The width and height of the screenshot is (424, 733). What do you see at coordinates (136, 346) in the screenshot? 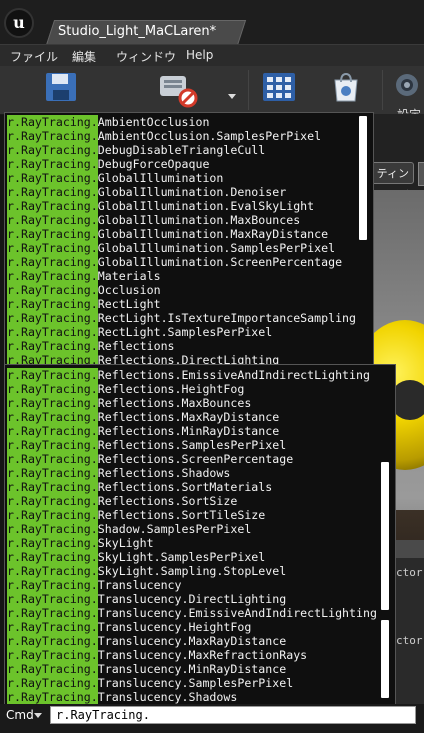
I see `command-suffix: Reflections` at bounding box center [136, 346].